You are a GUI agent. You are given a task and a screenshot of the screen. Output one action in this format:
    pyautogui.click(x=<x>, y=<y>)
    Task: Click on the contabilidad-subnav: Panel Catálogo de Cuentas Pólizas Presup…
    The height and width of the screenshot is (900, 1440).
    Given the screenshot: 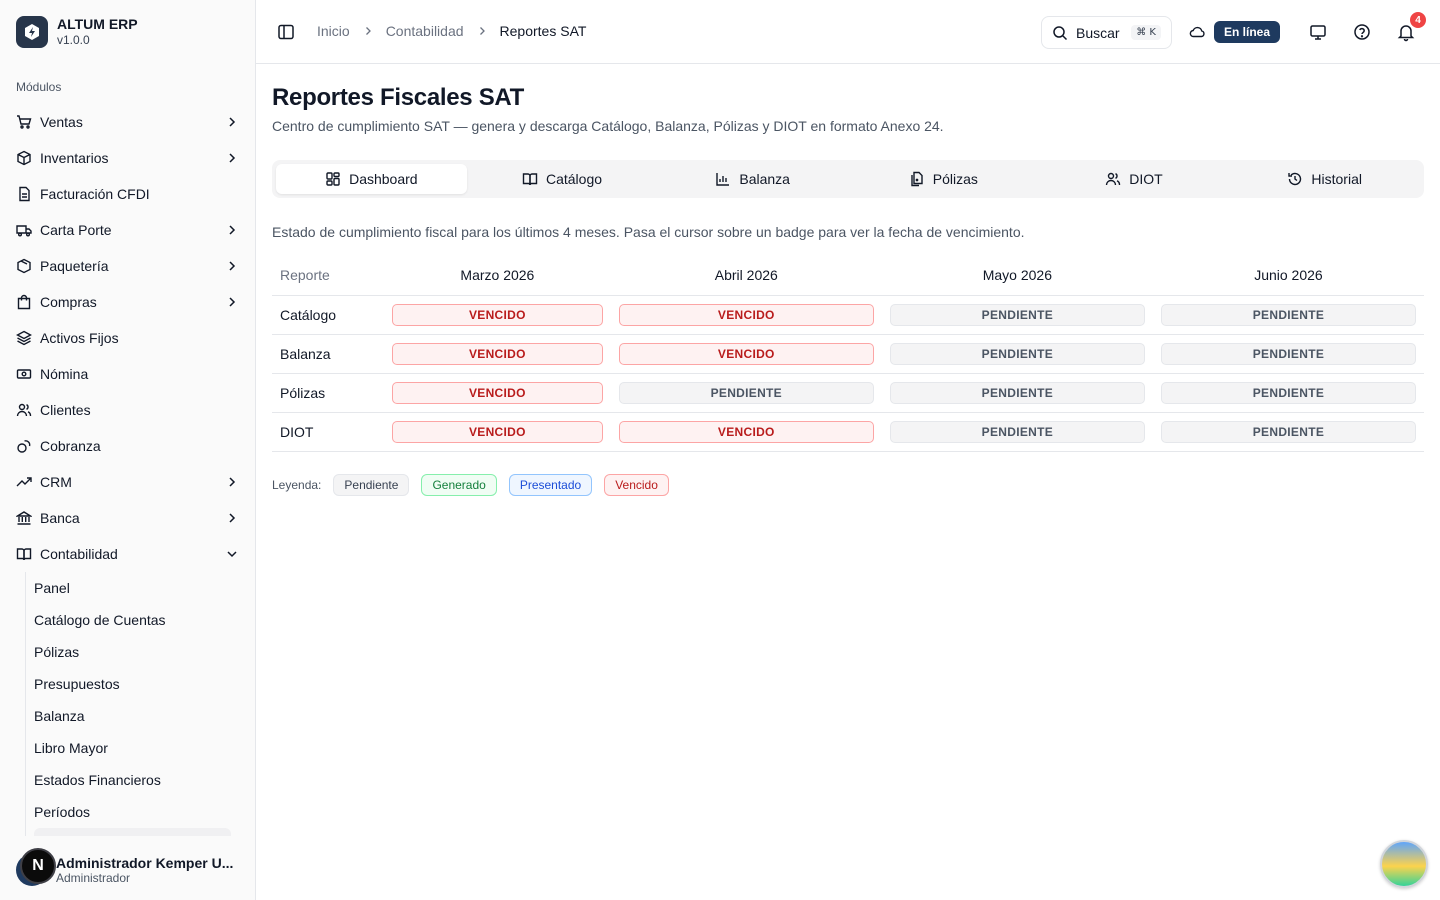 What is the action you would take?
    pyautogui.click(x=128, y=716)
    